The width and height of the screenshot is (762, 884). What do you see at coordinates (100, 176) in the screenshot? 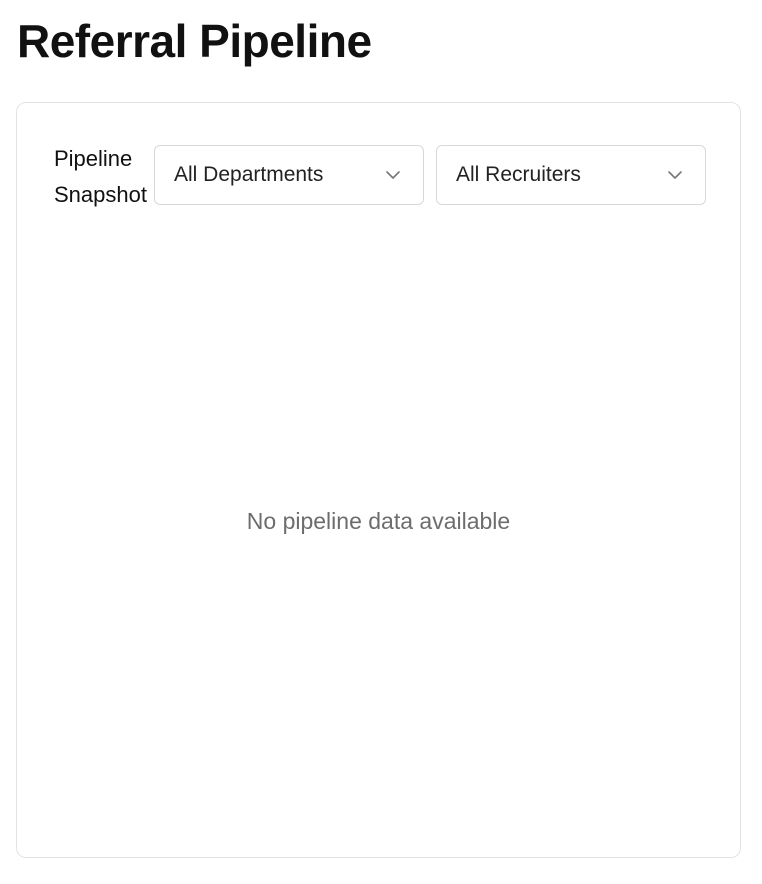
I see `card-title: Pipeline Snapshot` at bounding box center [100, 176].